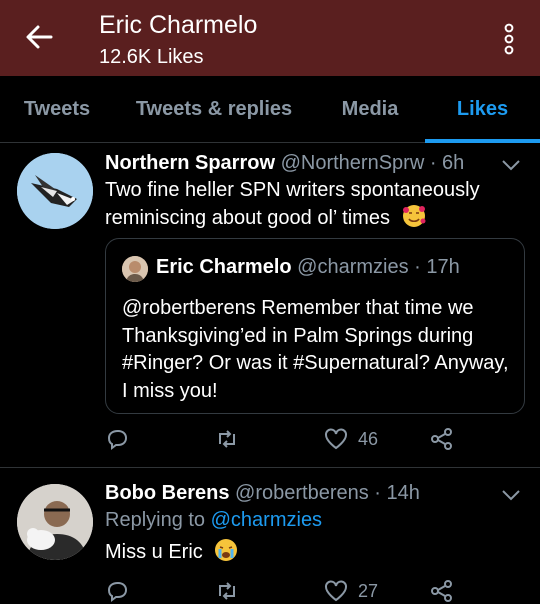  Describe the element at coordinates (351, 591) in the screenshot. I see `like-button: 27` at that location.